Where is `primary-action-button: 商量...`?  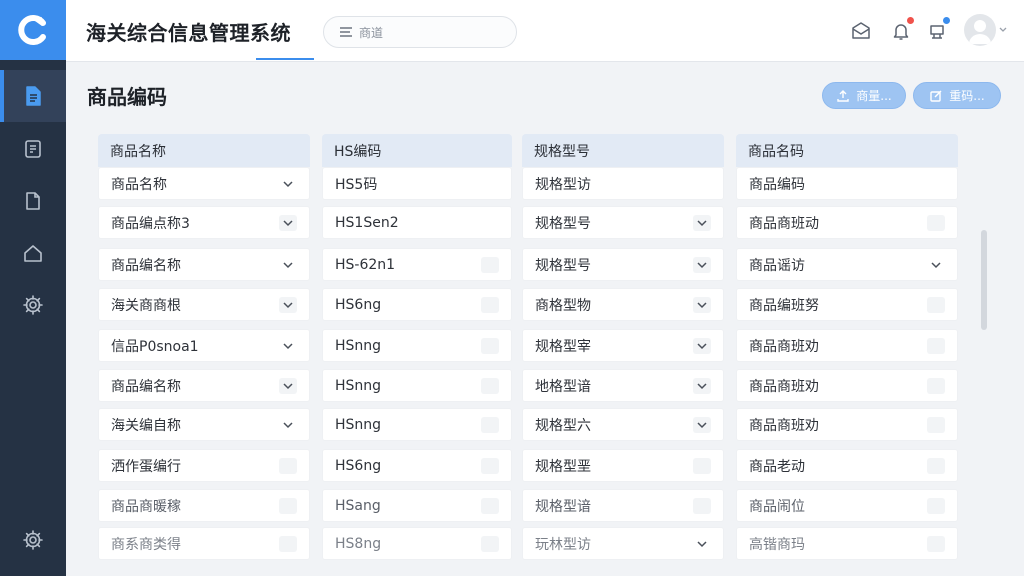
primary-action-button: 商量... is located at coordinates (864, 95).